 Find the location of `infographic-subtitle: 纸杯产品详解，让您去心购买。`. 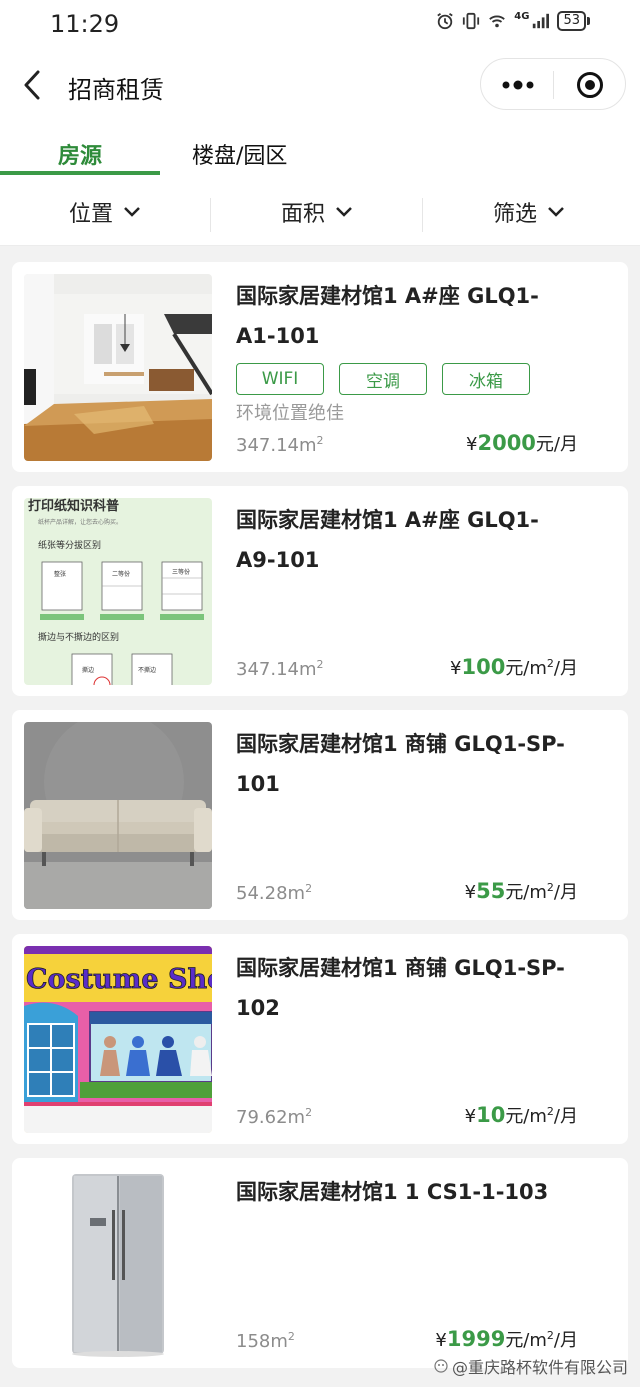

infographic-subtitle: 纸杯产品详解，让您去心购买。 is located at coordinates (80, 522).